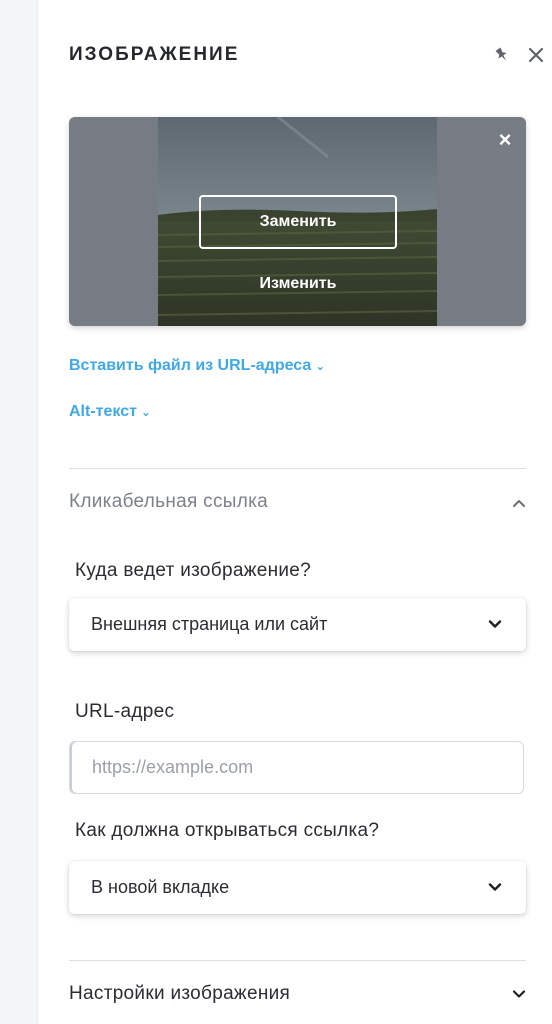 This screenshot has width=552, height=1024. What do you see at coordinates (125, 711) in the screenshot?
I see `url-label: URL-адрес` at bounding box center [125, 711].